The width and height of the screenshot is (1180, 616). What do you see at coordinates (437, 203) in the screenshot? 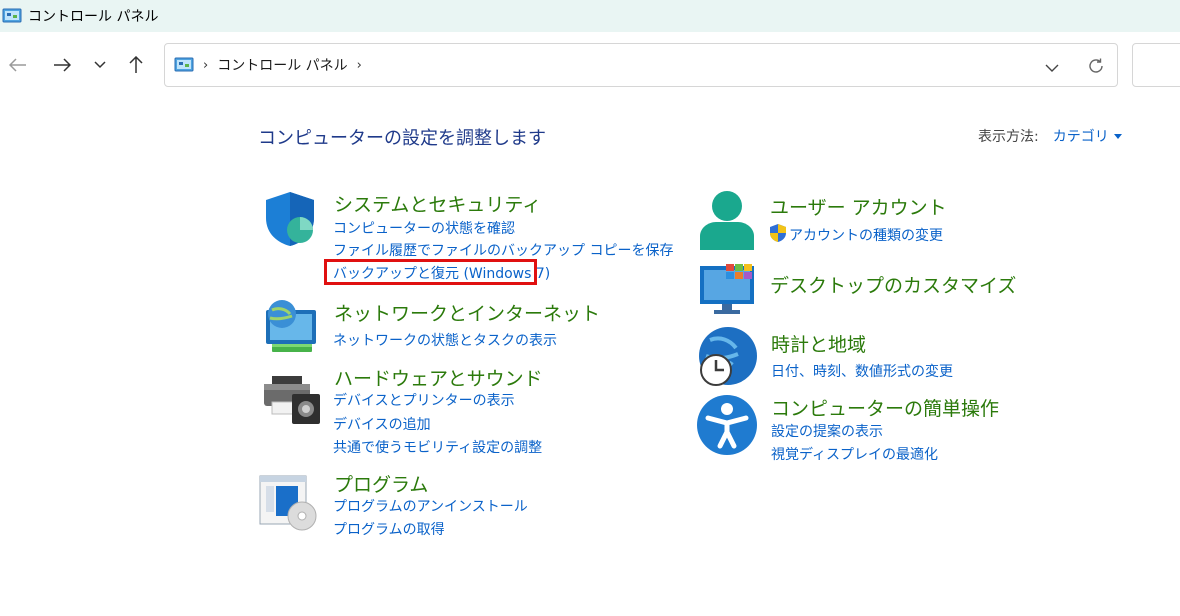
I see `category-title-system-security: システムとセキュリティ` at bounding box center [437, 203].